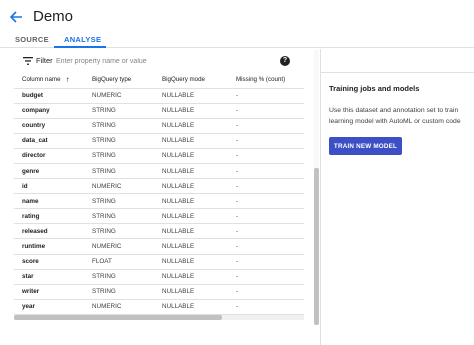  I want to click on table-row: released STRING NULLABLE -, so click(159, 231).